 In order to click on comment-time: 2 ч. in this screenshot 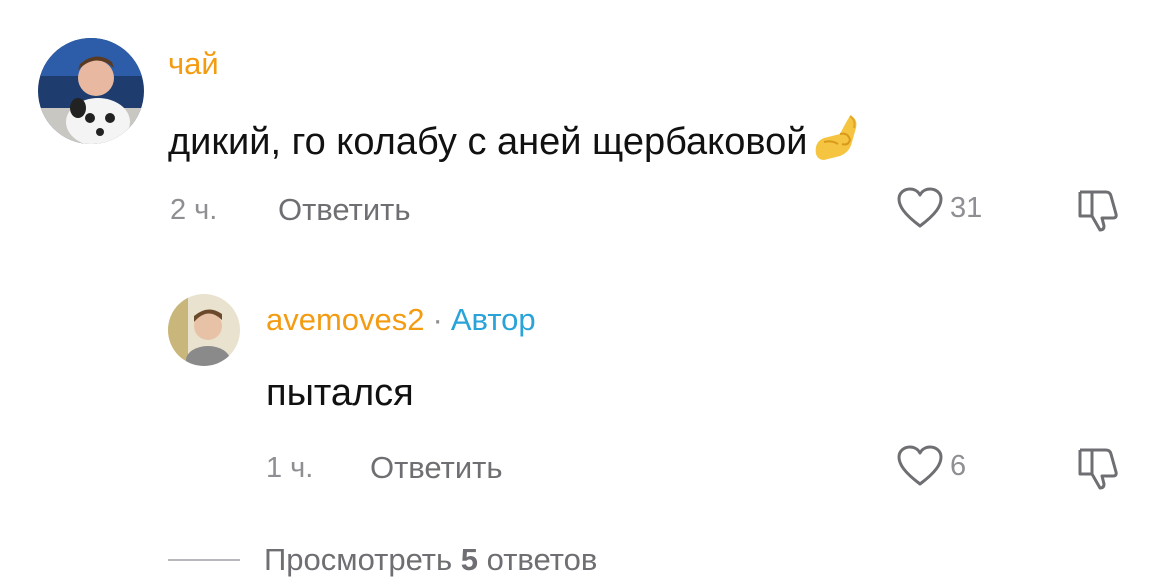, I will do `click(194, 210)`.